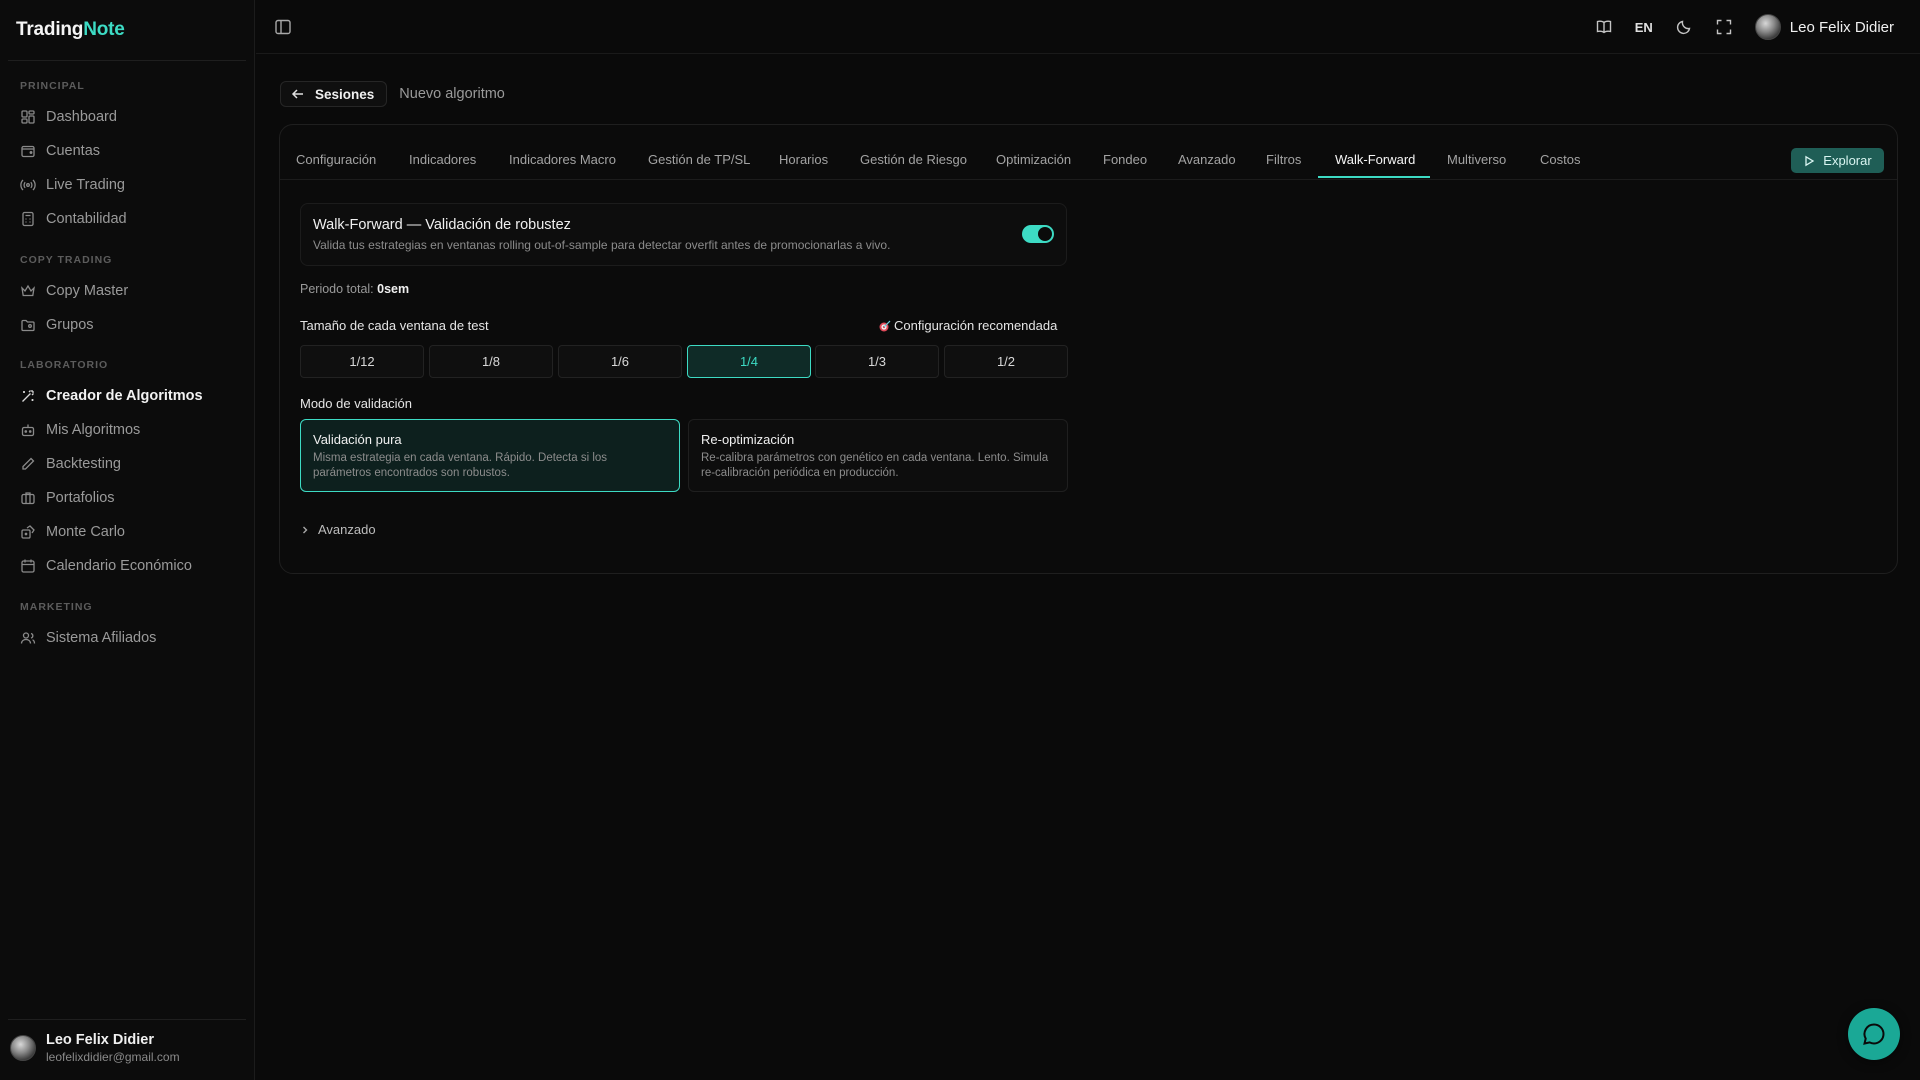 The width and height of the screenshot is (1920, 1080). What do you see at coordinates (70, 325) in the screenshot?
I see `sidebar-item-label: Grupos` at bounding box center [70, 325].